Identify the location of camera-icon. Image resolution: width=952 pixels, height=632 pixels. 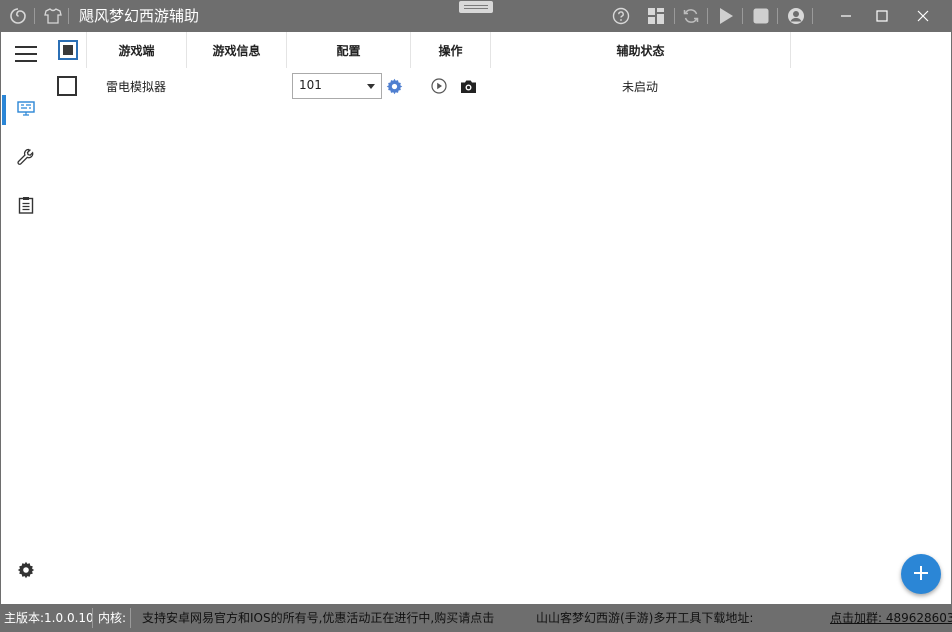
(468, 86).